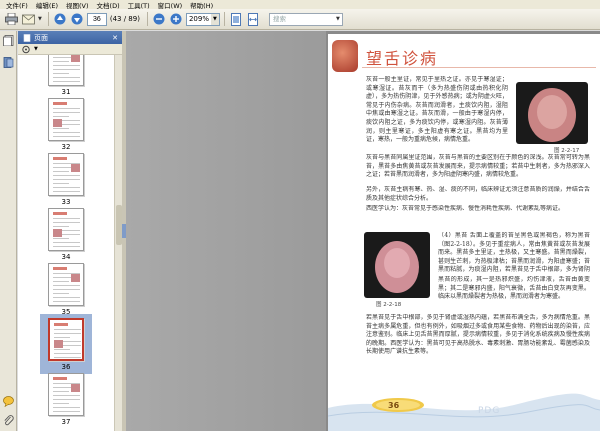 The width and height of the screenshot is (600, 431). I want to click on zoom-out-icon, so click(159, 19).